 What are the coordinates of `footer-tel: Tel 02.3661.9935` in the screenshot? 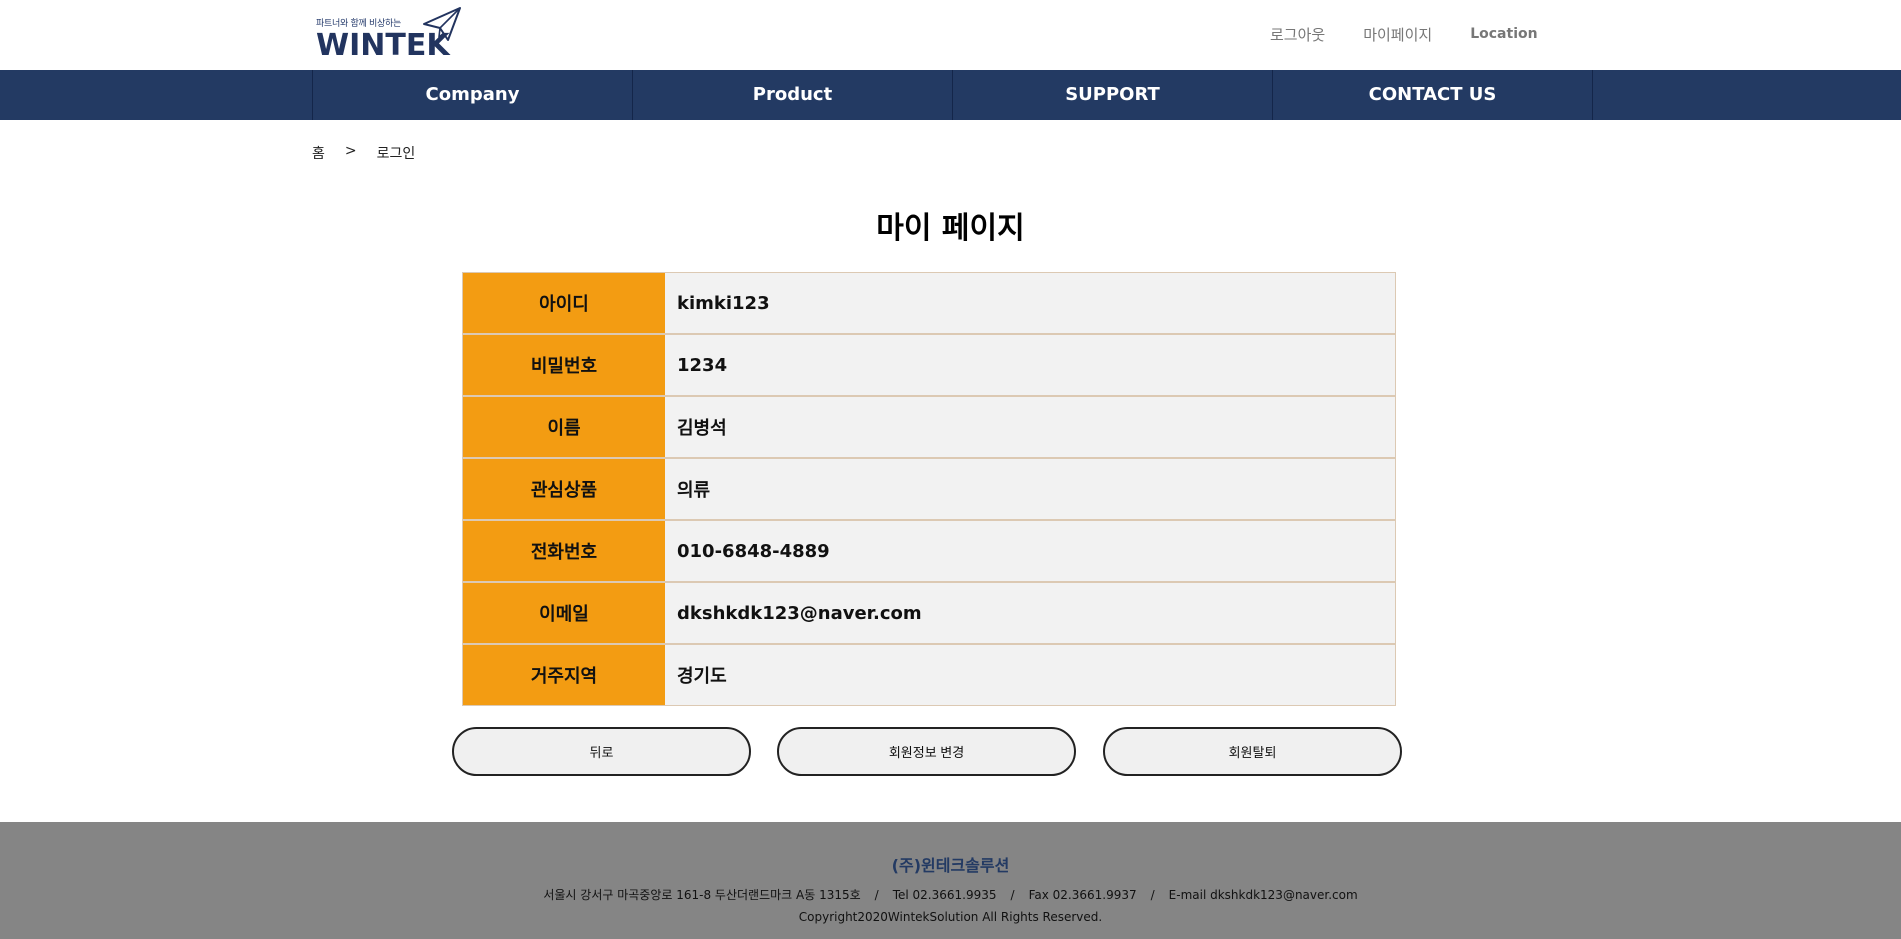 It's located at (944, 895).